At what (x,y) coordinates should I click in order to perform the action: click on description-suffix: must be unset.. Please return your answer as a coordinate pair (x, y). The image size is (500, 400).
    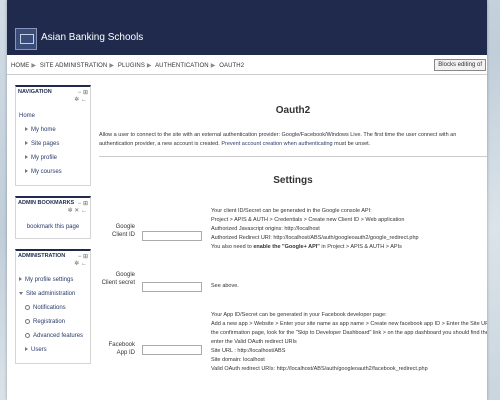
    Looking at the image, I should click on (351, 144).